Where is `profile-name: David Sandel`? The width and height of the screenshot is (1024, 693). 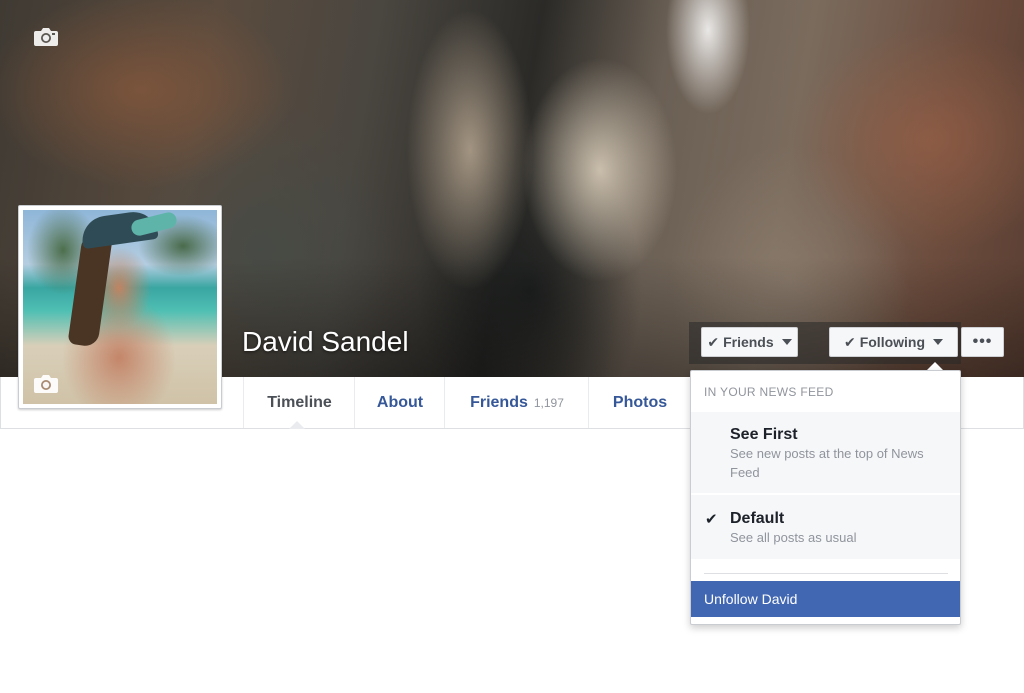 profile-name: David Sandel is located at coordinates (325, 342).